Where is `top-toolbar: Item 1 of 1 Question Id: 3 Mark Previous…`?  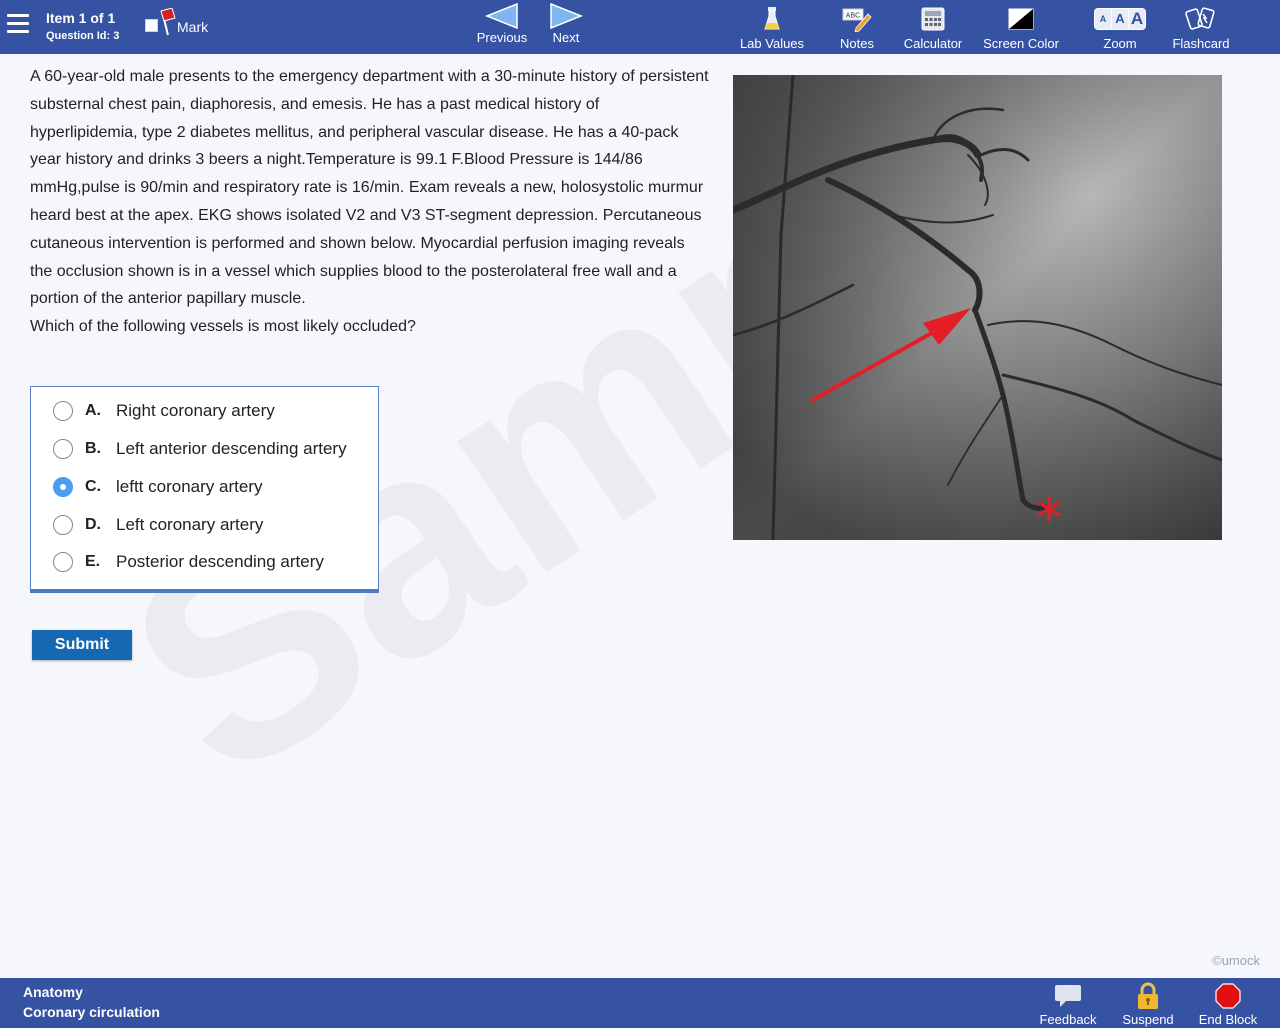
top-toolbar: Item 1 of 1 Question Id: 3 Mark Previous… is located at coordinates (640, 27).